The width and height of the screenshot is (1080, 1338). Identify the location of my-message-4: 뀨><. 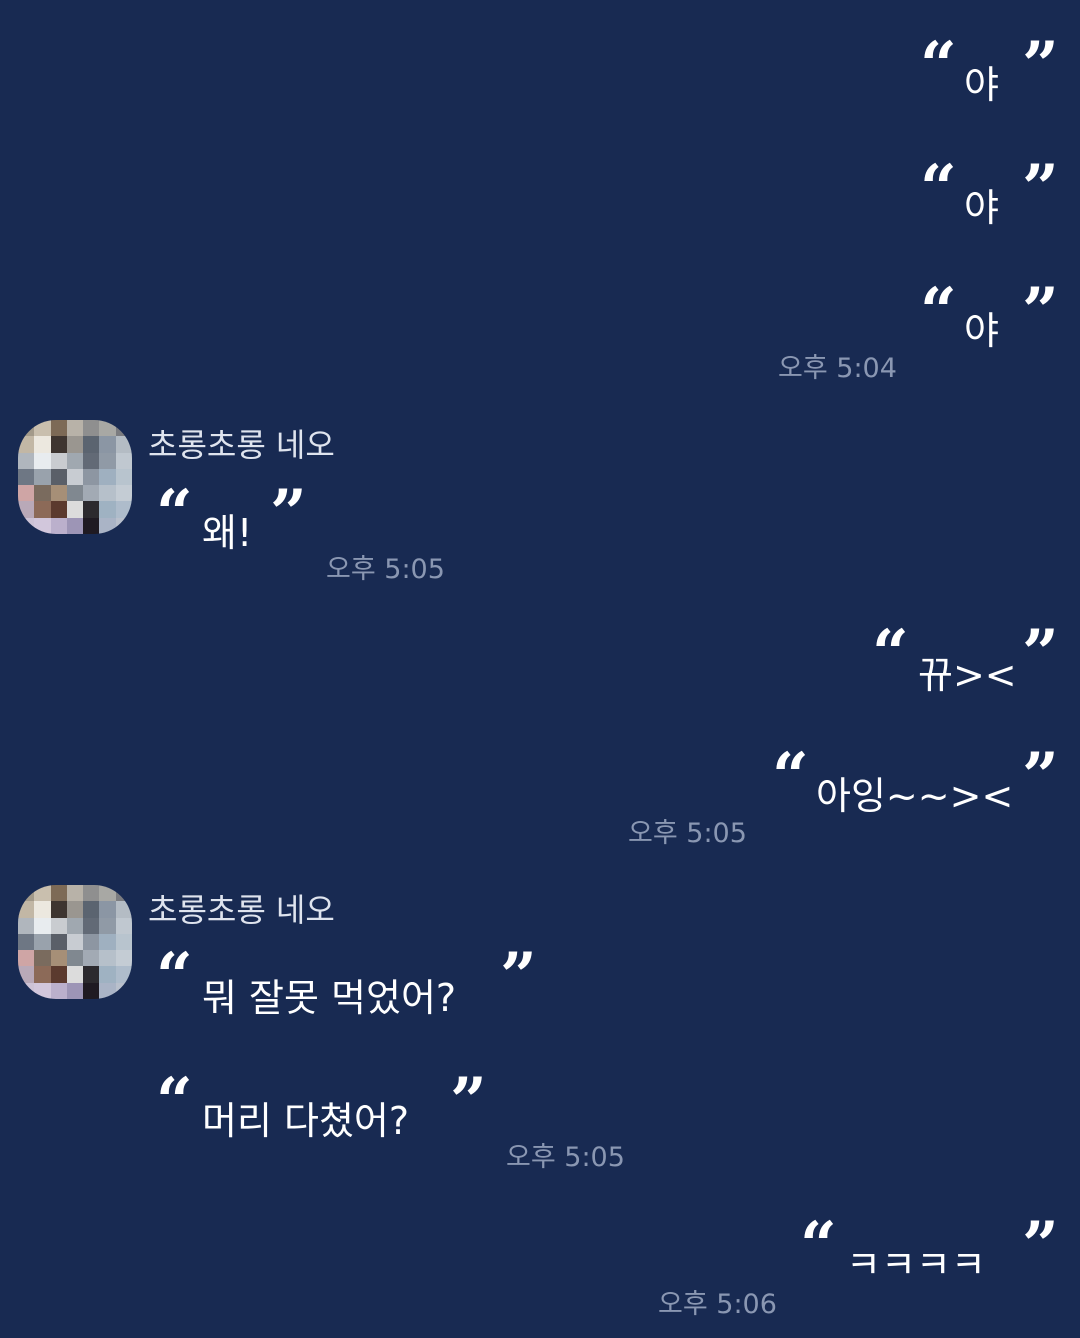
(967, 675).